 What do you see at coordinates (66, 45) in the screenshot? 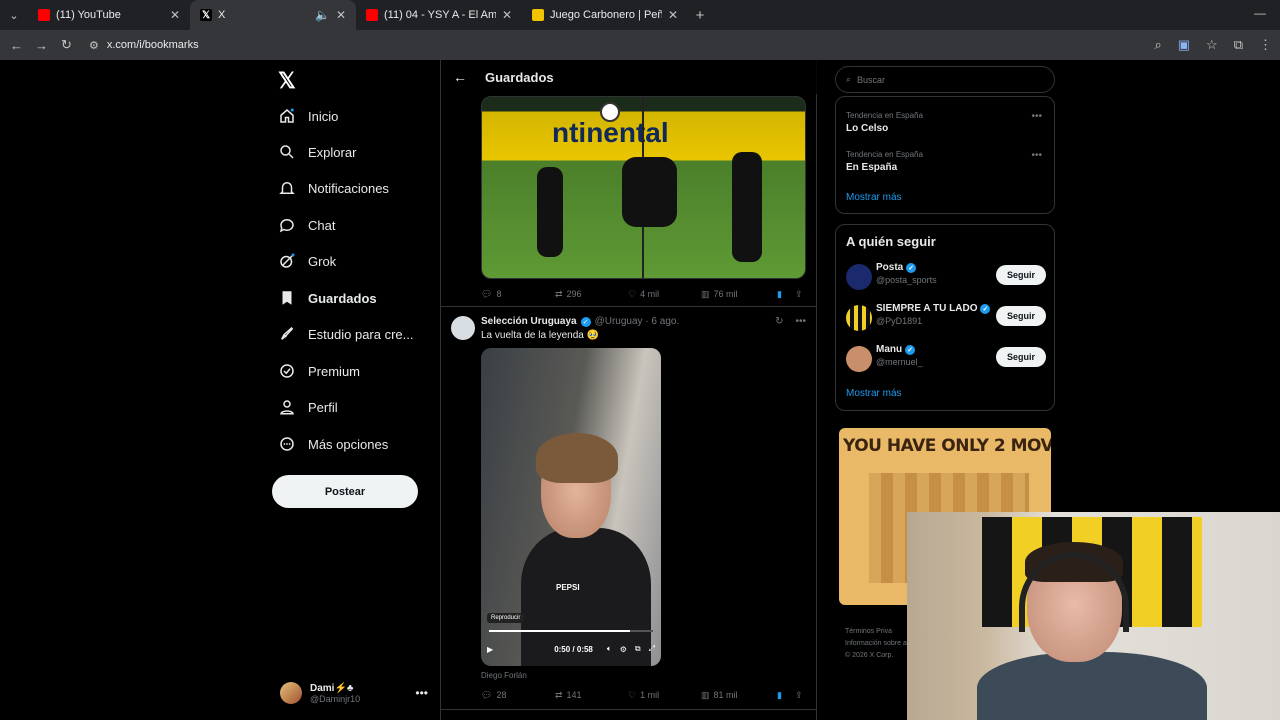
I see `reload-icon: ↻` at bounding box center [66, 45].